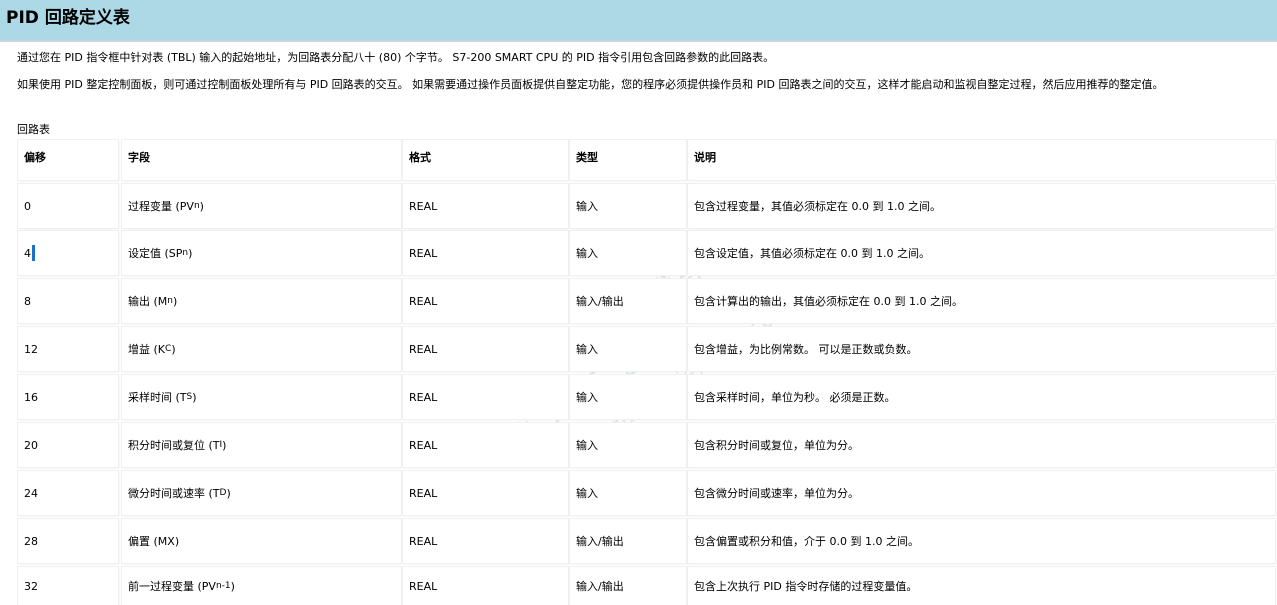  What do you see at coordinates (261, 541) in the screenshot?
I see `cell-field: 偏置 (MX)` at bounding box center [261, 541].